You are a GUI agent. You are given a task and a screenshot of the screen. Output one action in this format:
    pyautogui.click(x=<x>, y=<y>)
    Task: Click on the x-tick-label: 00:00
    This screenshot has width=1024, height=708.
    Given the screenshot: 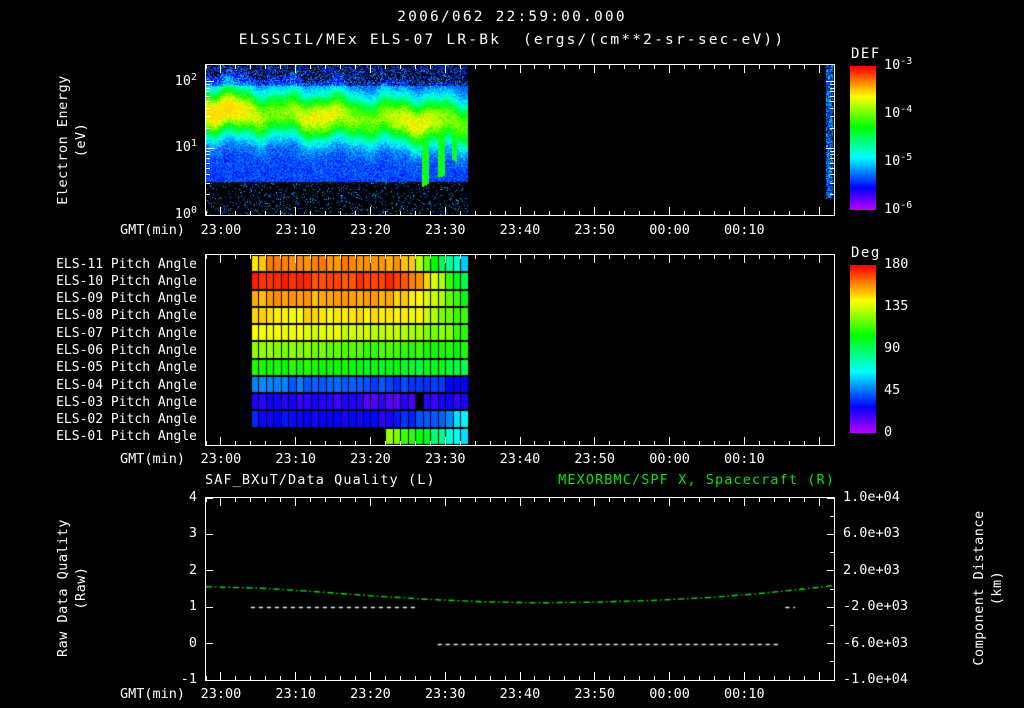 What is the action you would take?
    pyautogui.click(x=669, y=230)
    